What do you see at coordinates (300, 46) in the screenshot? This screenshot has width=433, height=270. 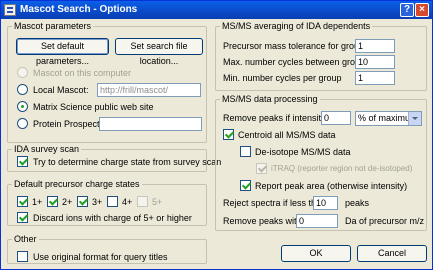 I see `precursor-tolerance-label: Precursor mass tolerance for grouping` at bounding box center [300, 46].